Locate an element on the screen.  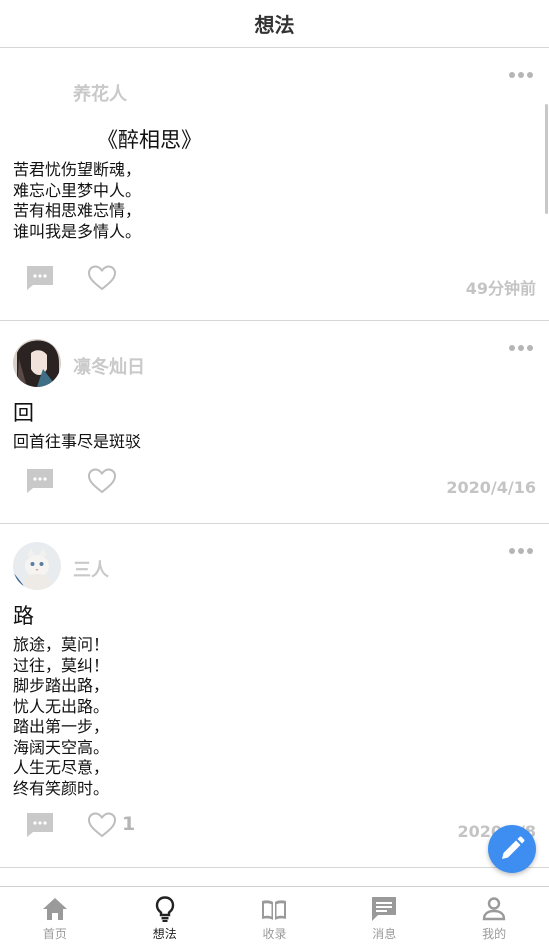
tab-collection: 收录 is located at coordinates (275, 916).